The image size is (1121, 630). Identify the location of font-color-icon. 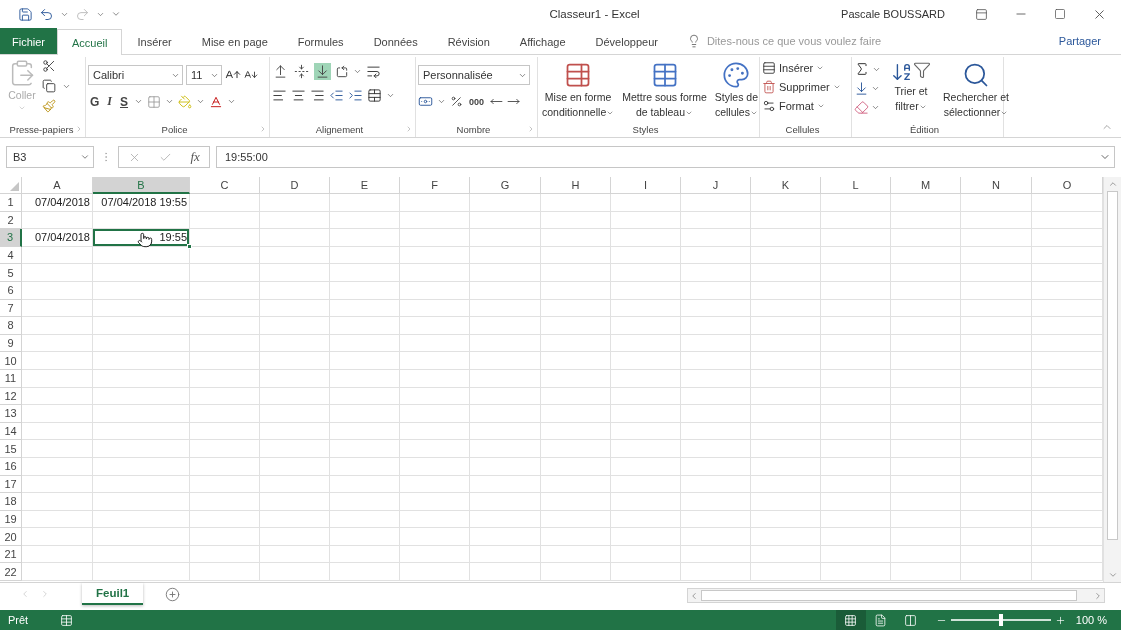
(216, 101).